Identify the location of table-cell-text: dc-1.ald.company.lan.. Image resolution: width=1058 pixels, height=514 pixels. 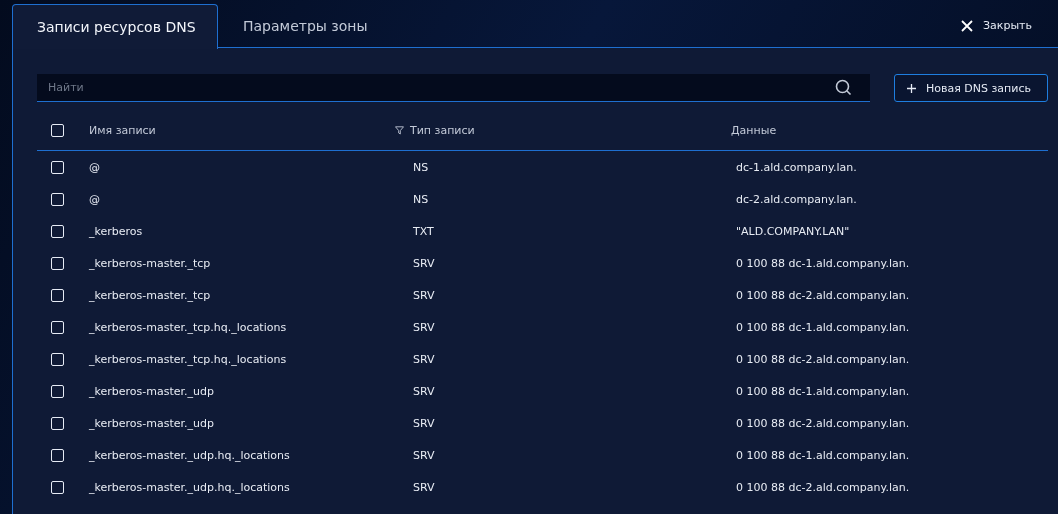
(796, 167).